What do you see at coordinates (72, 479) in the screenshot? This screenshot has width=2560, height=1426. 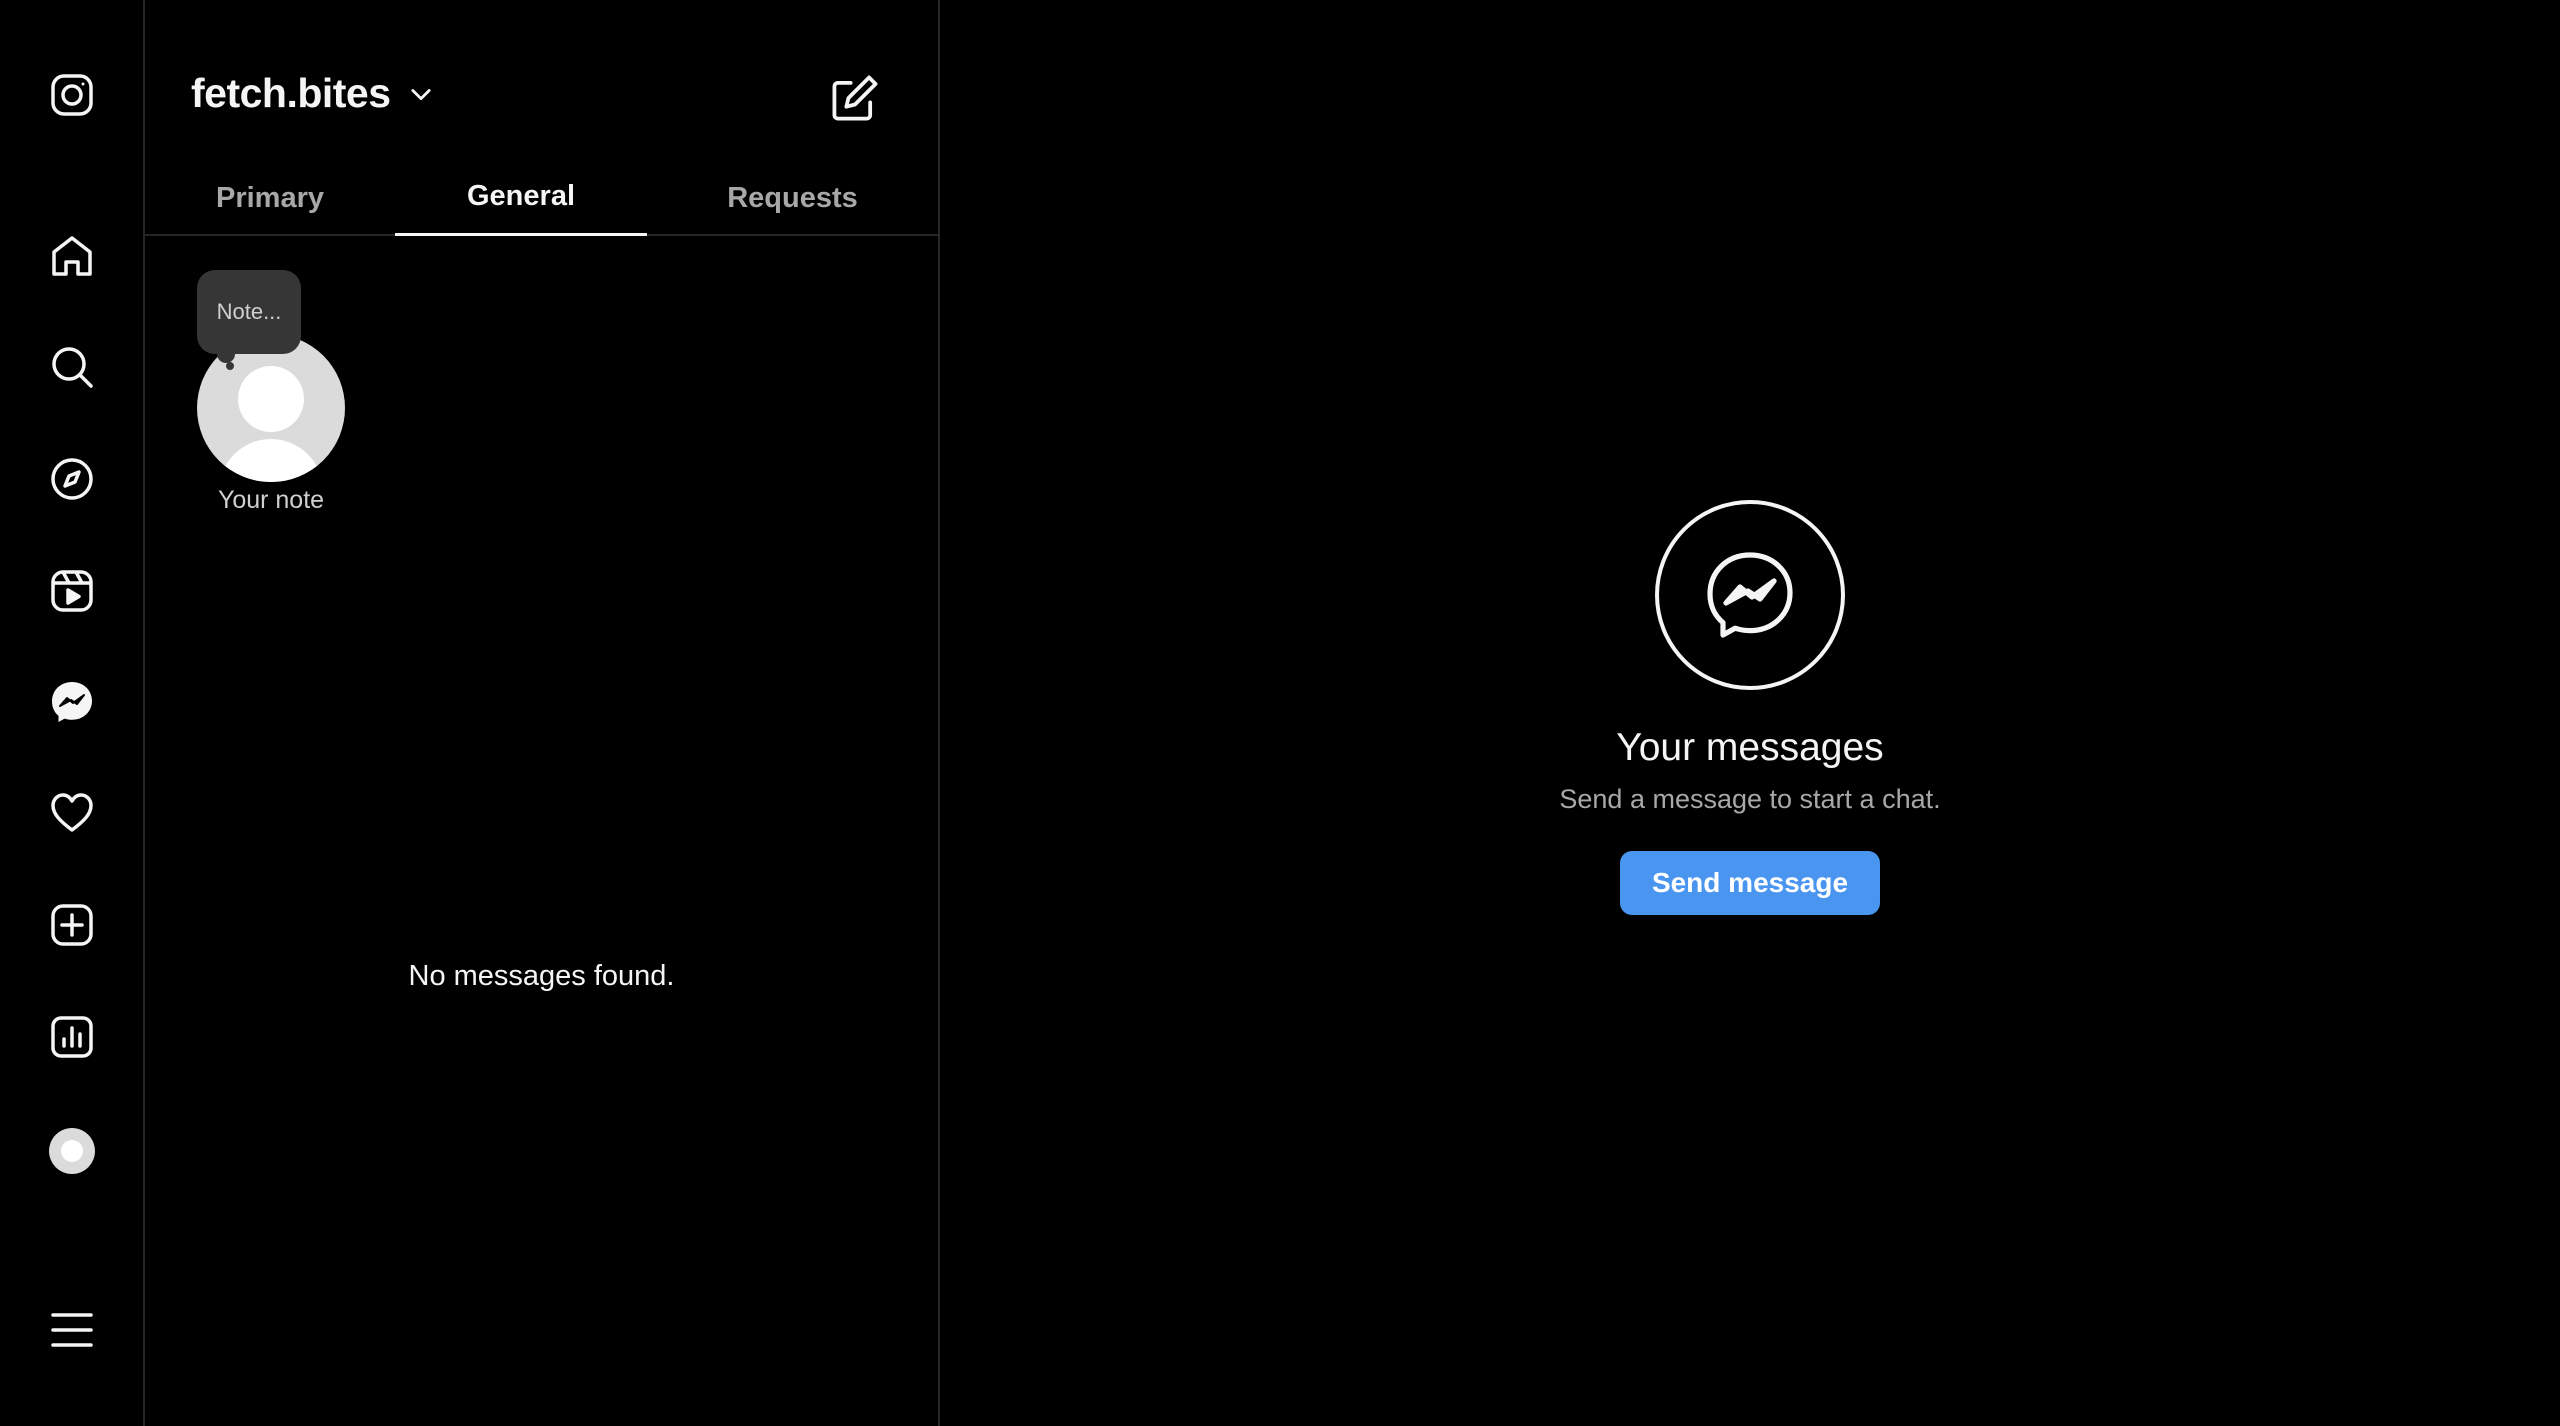 I see `explore-compass-icon` at bounding box center [72, 479].